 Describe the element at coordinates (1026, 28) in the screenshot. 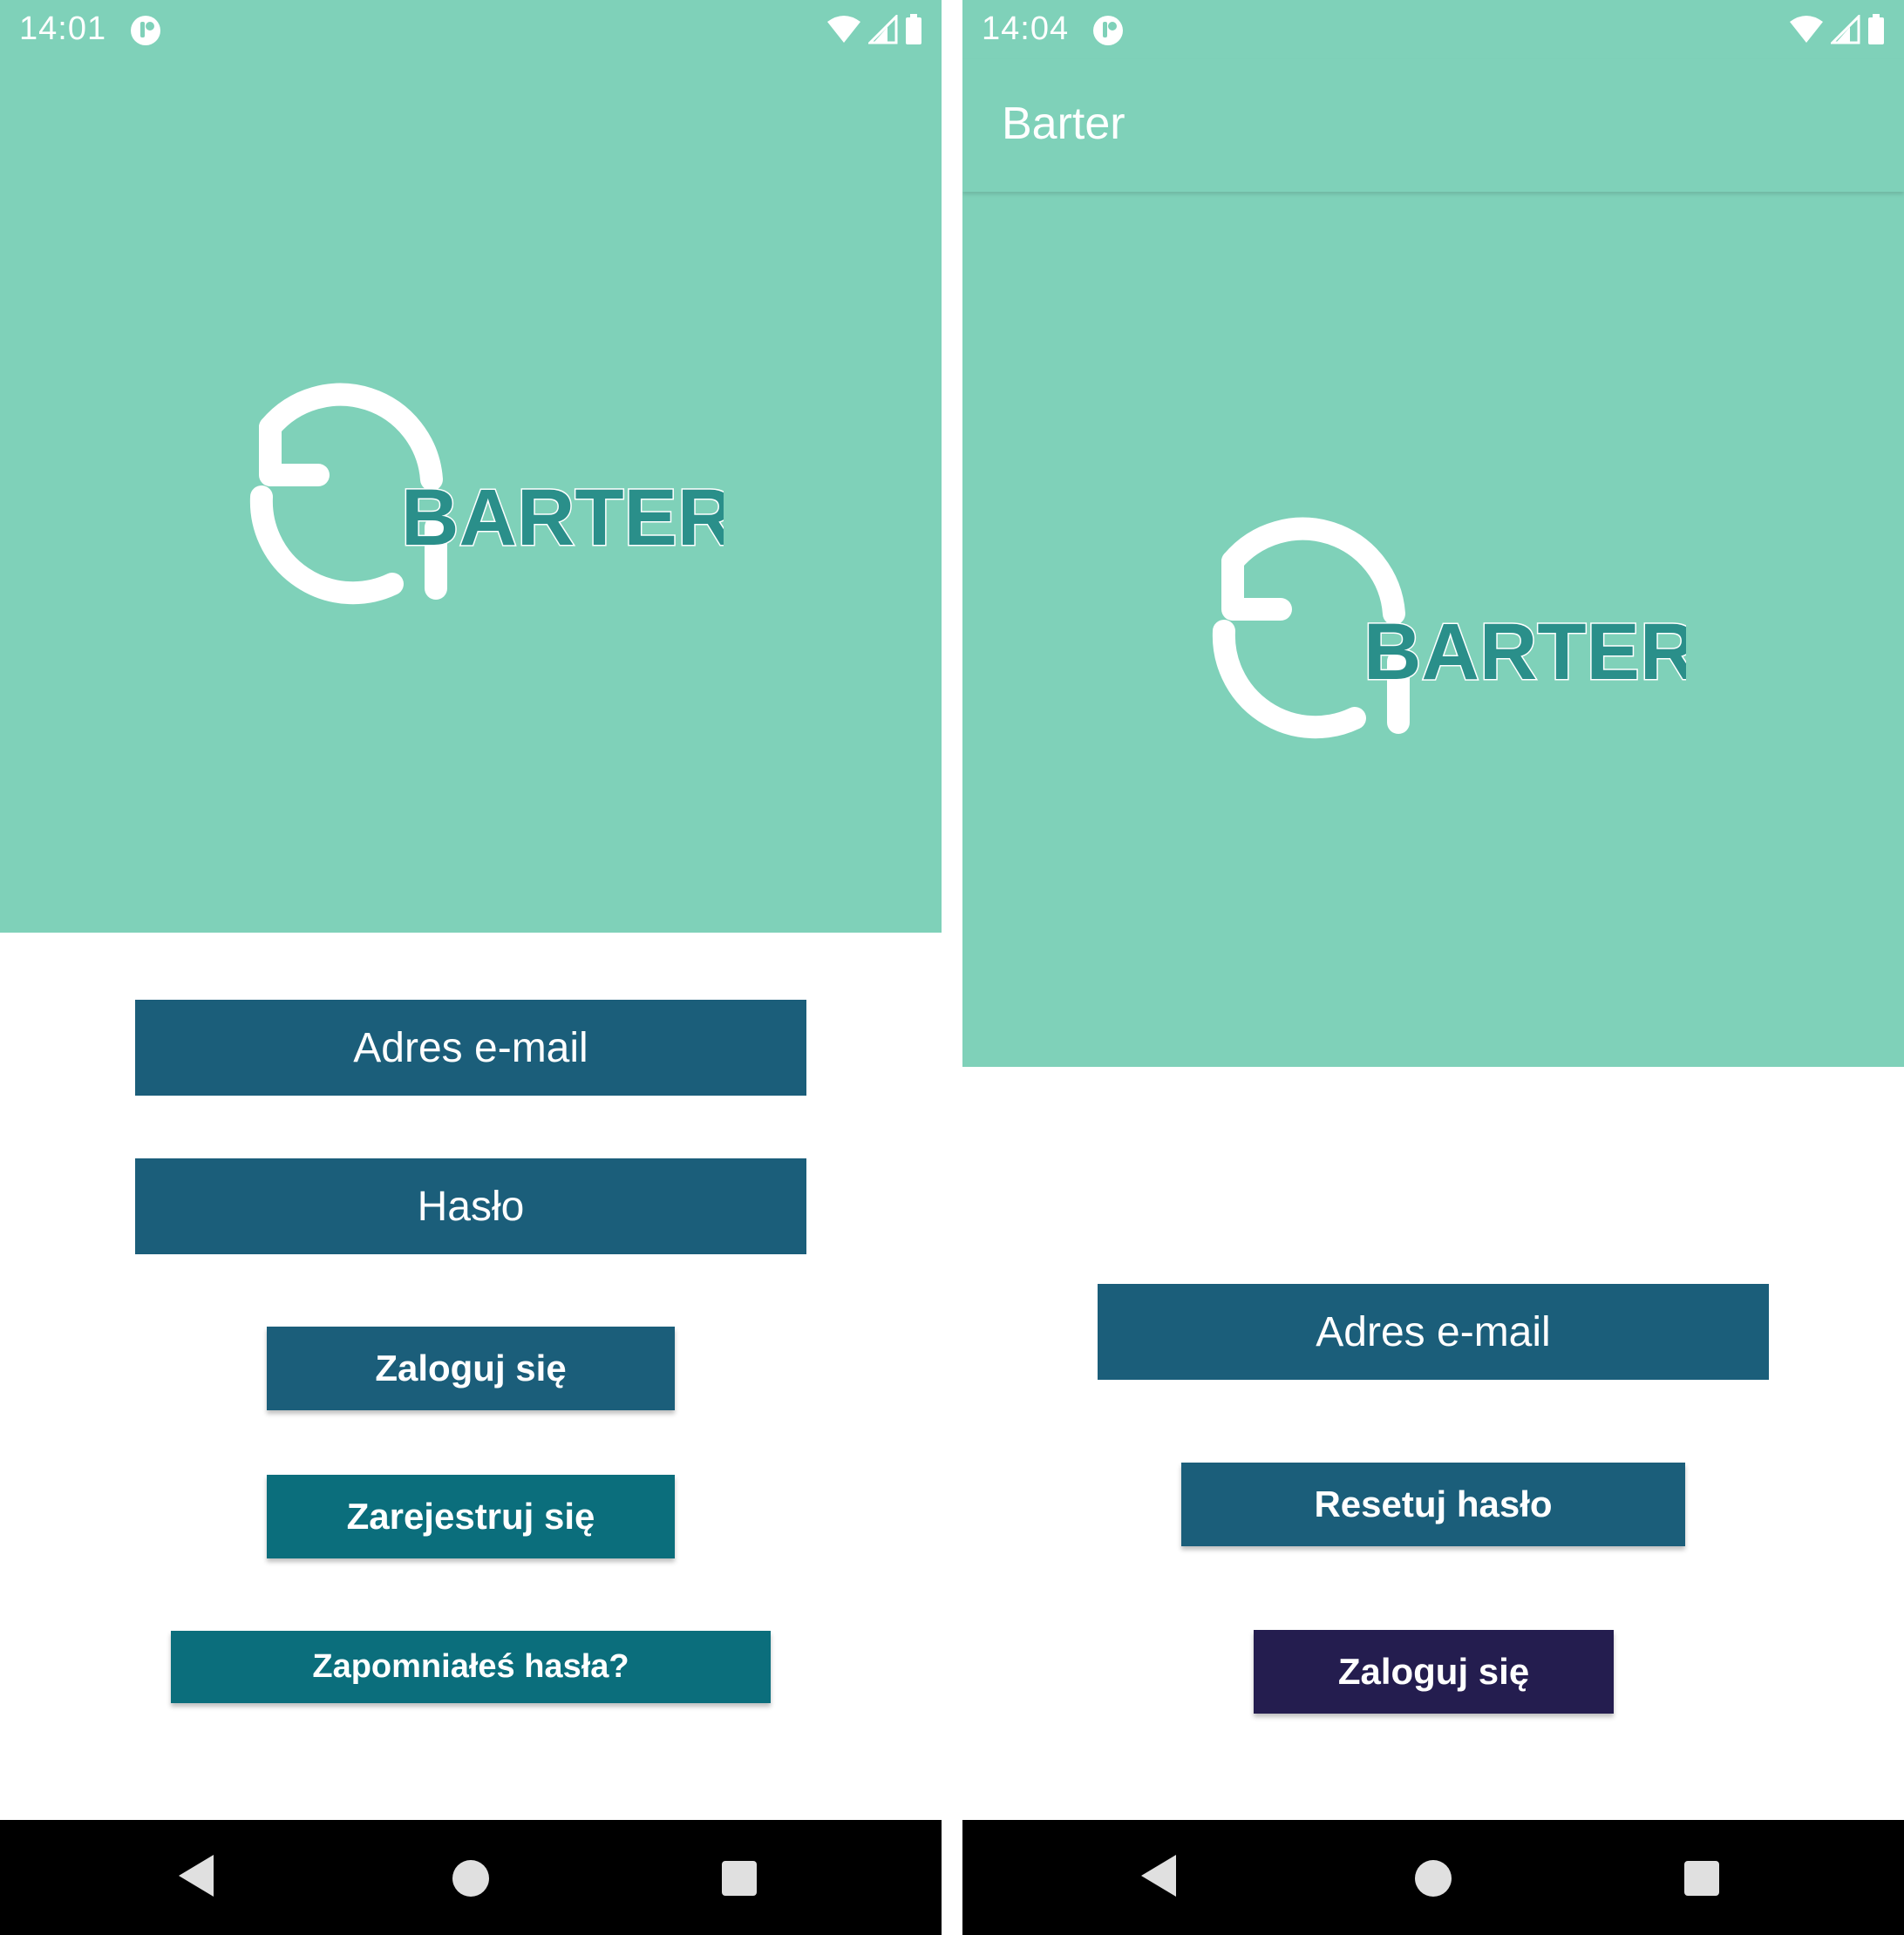

I see `status-time: 14:04` at that location.